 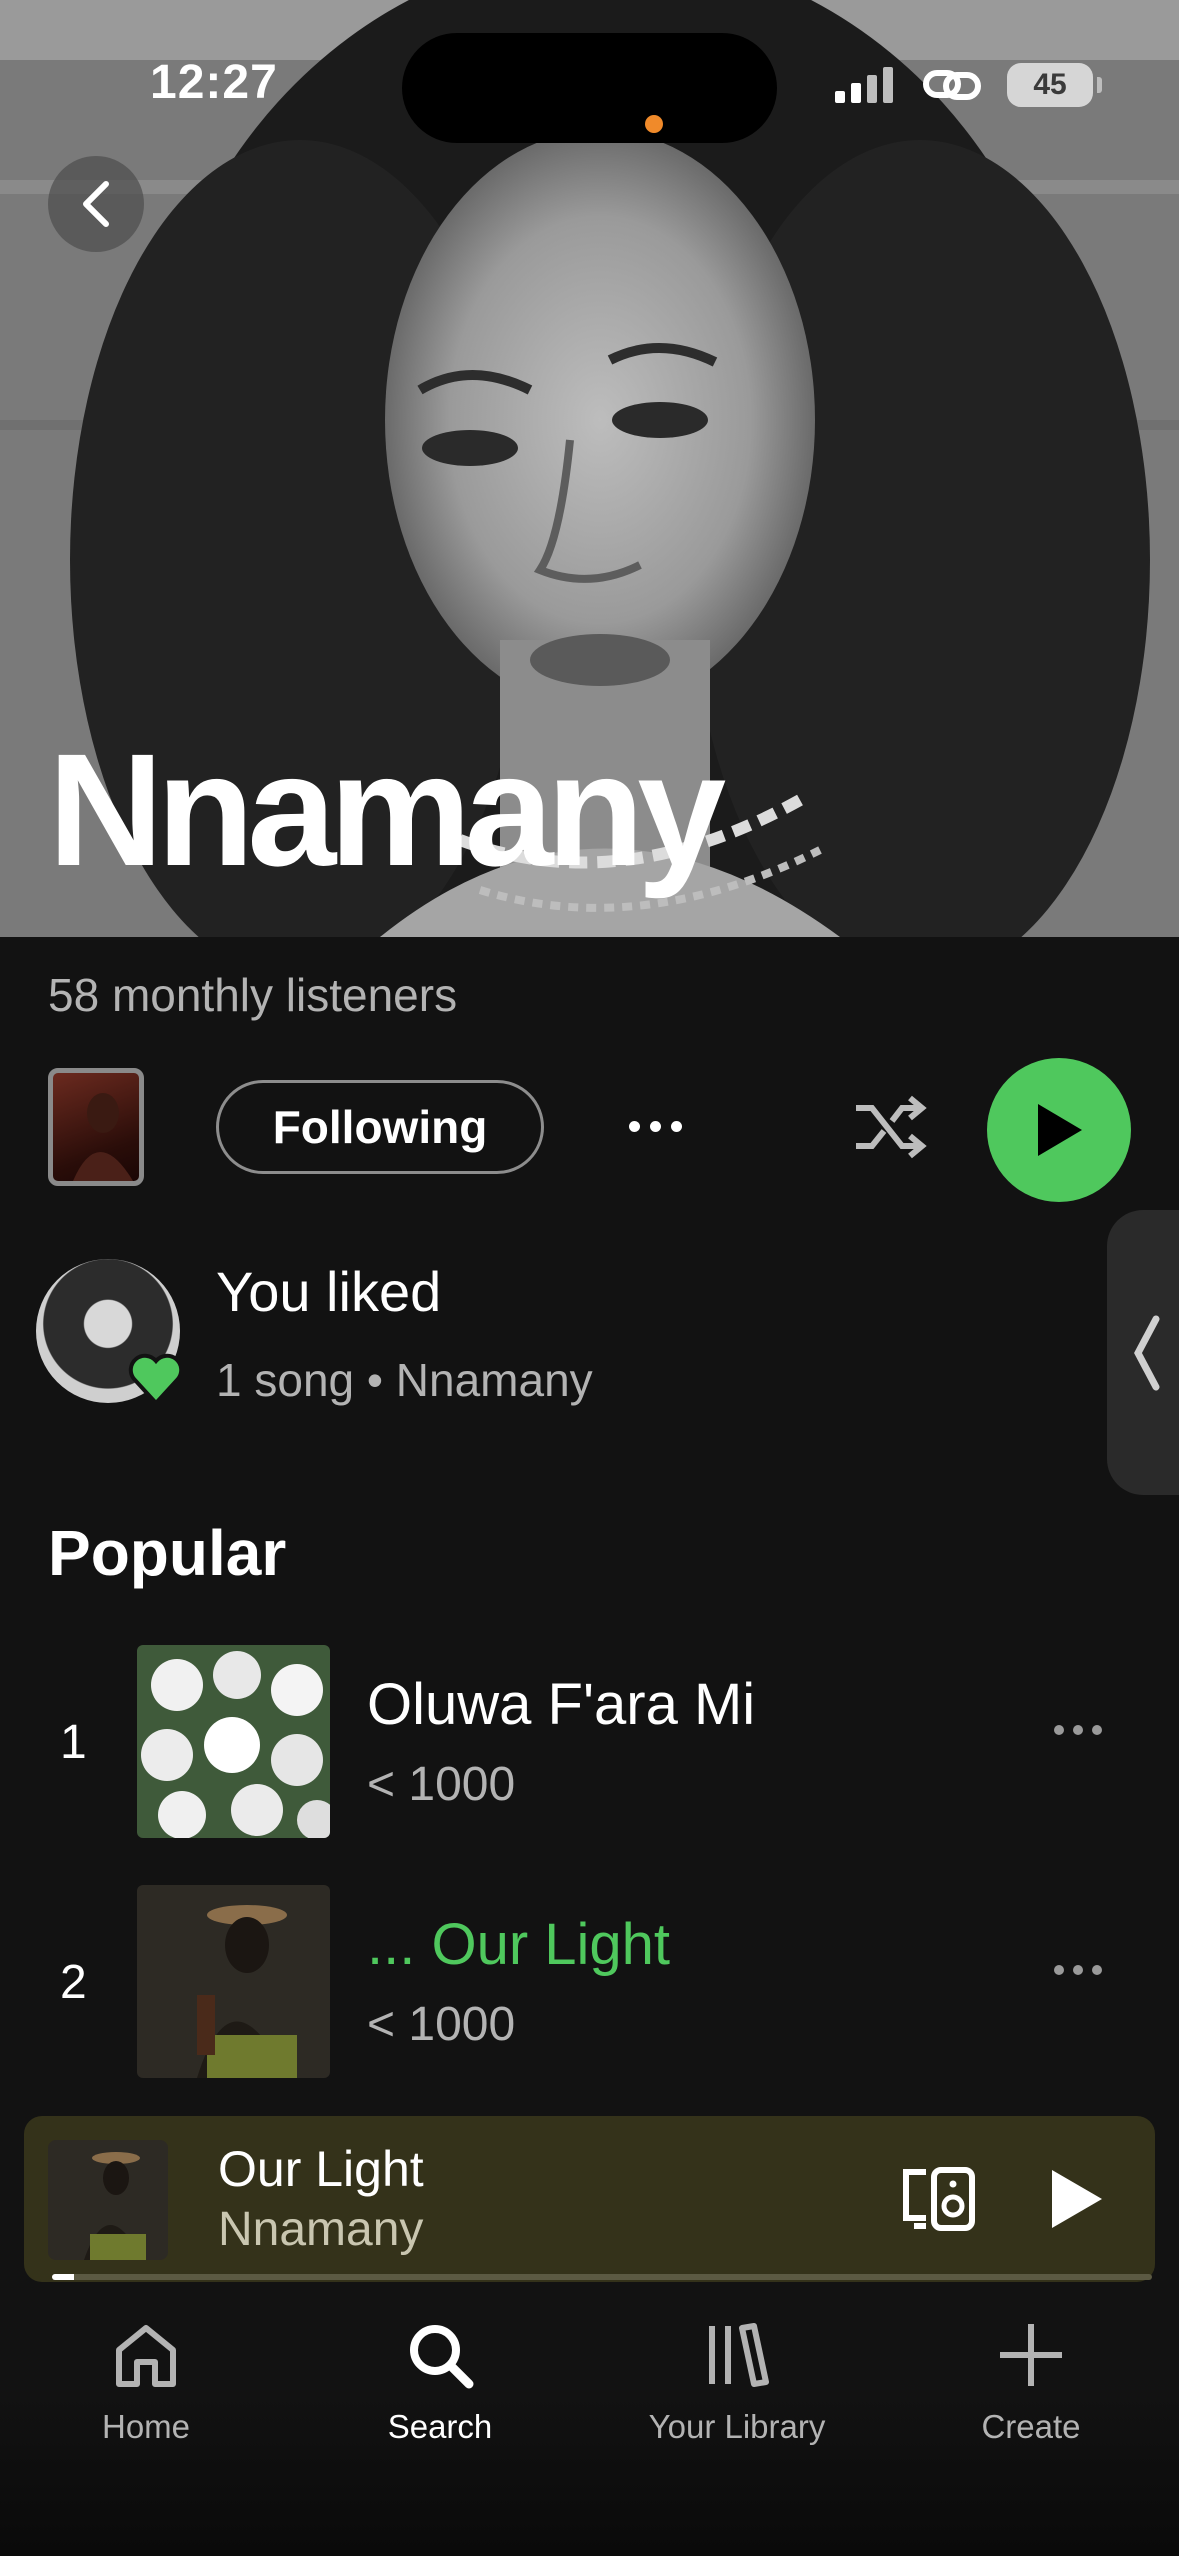 What do you see at coordinates (103, 1137) in the screenshot?
I see `release-art` at bounding box center [103, 1137].